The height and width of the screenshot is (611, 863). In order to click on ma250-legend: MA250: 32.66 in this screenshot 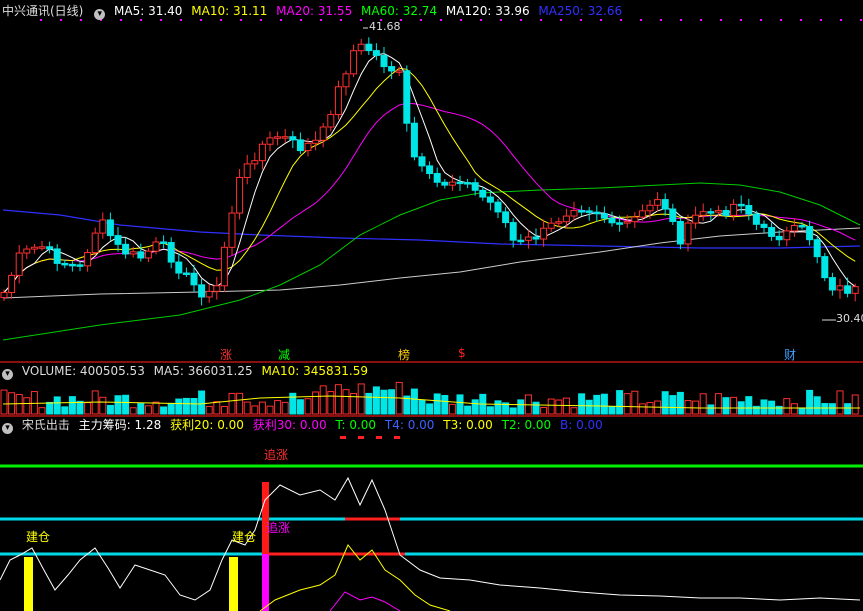, I will do `click(580, 11)`.